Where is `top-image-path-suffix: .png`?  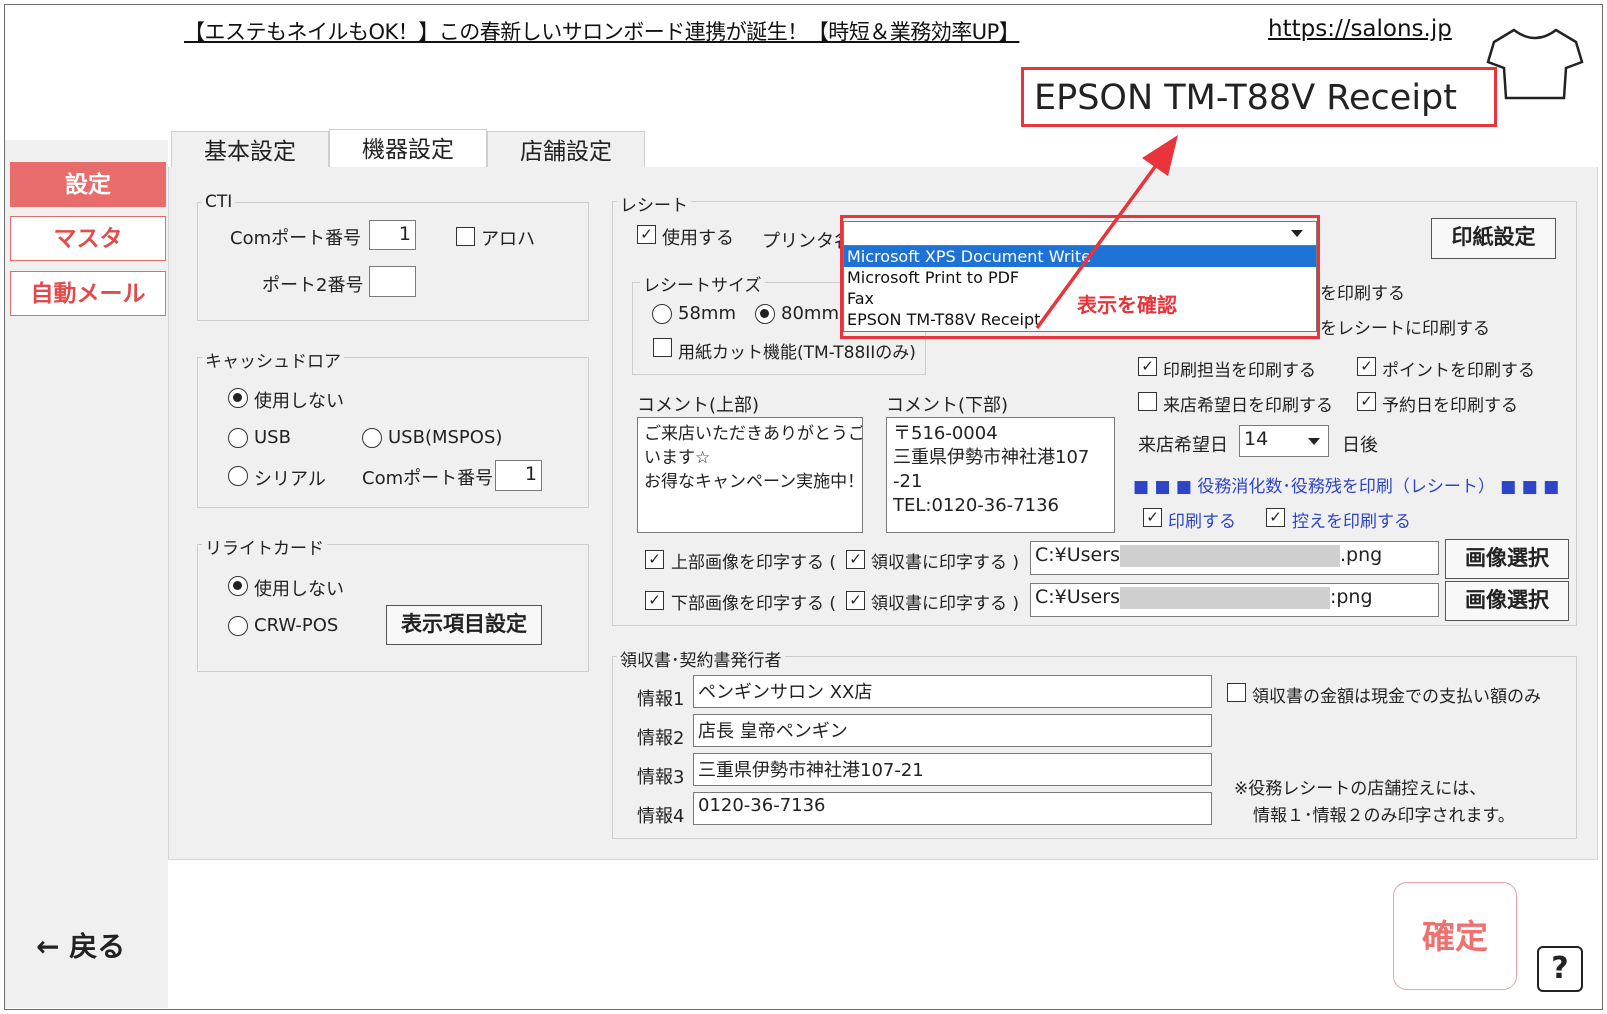
top-image-path-suffix: .png is located at coordinates (1361, 555).